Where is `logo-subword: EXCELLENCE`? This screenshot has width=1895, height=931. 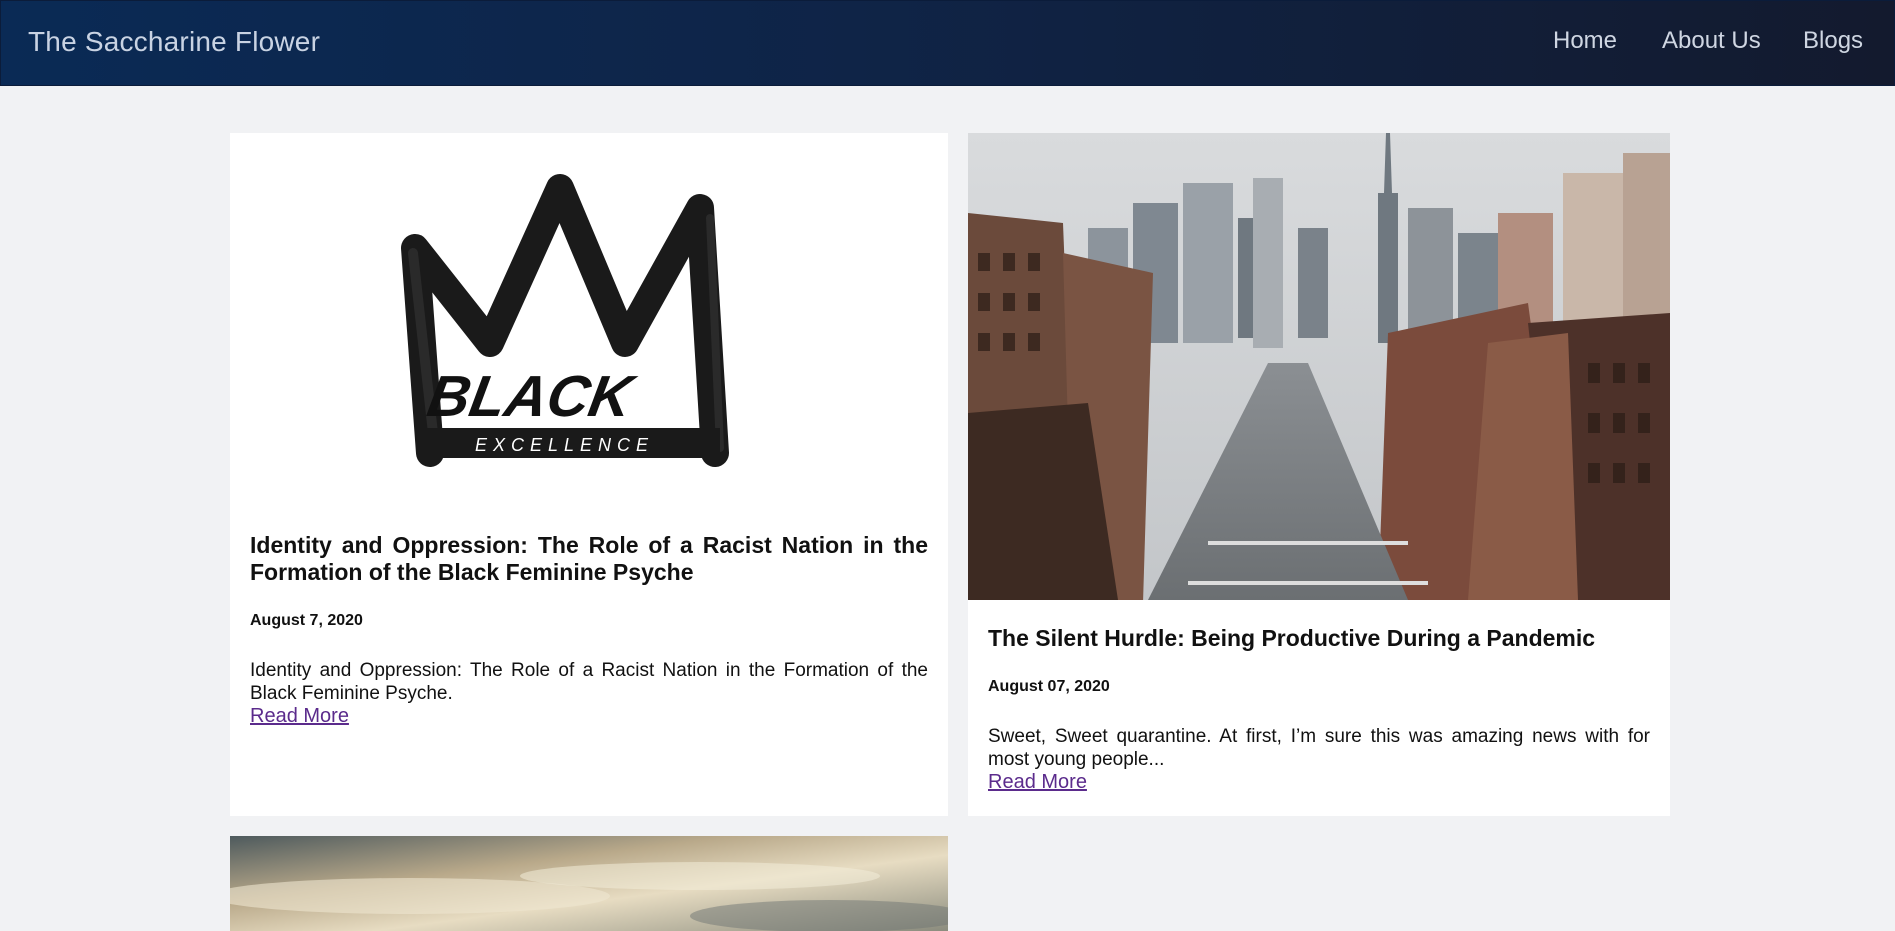
logo-subword: EXCELLENCE is located at coordinates (564, 445).